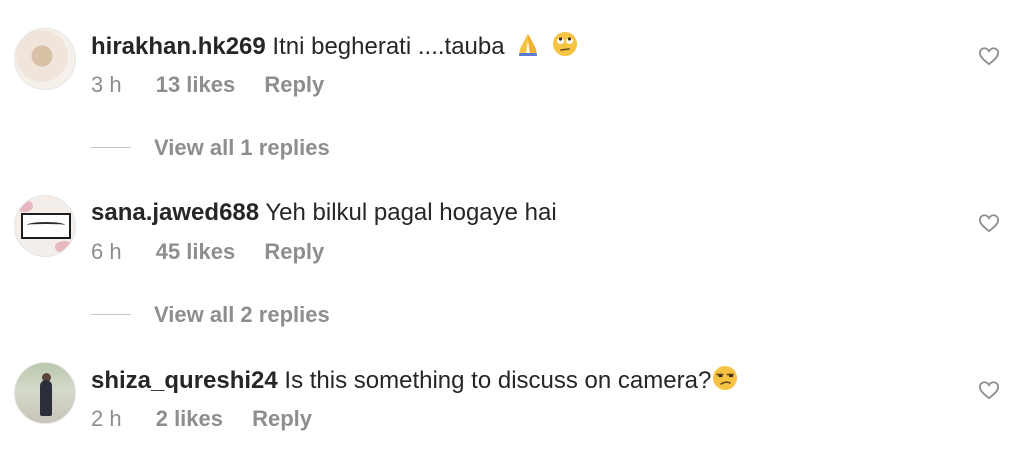  Describe the element at coordinates (106, 418) in the screenshot. I see `comment-time: 2 h` at that location.